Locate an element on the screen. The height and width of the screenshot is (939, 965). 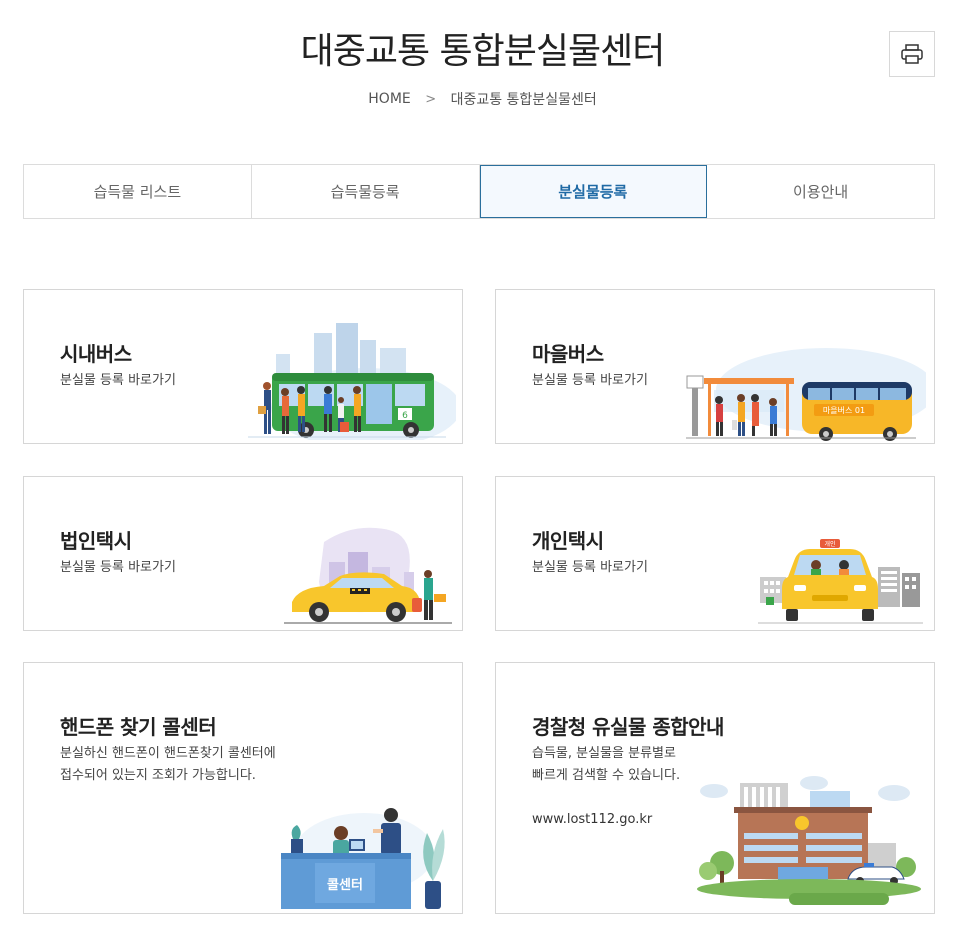
site-url-link: www.lost112.go.kr is located at coordinates (592, 819).